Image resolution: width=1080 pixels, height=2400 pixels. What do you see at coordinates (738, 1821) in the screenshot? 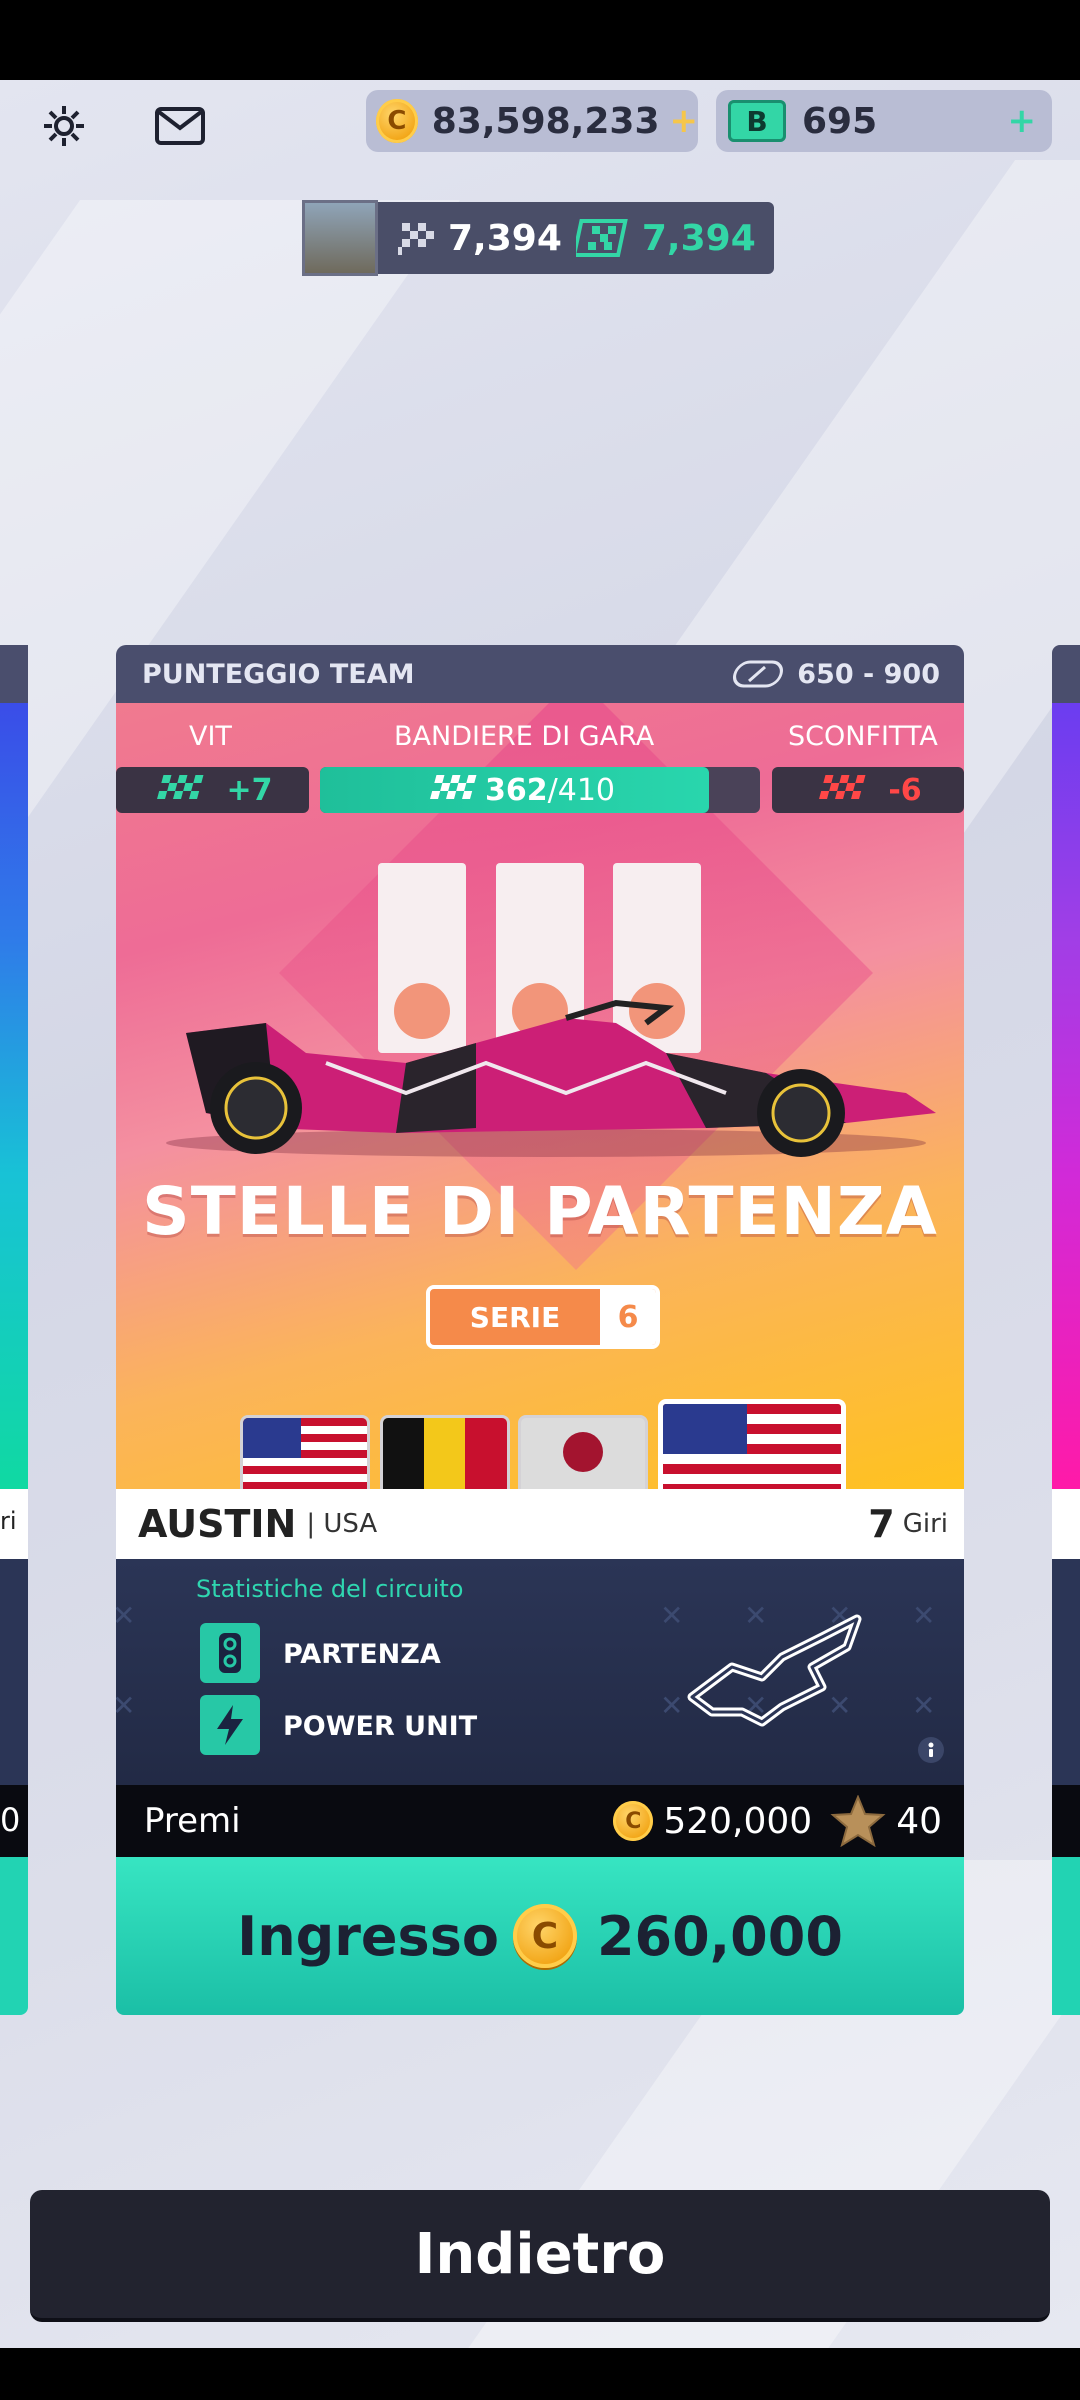
I see `prize-coins: 520,000` at bounding box center [738, 1821].